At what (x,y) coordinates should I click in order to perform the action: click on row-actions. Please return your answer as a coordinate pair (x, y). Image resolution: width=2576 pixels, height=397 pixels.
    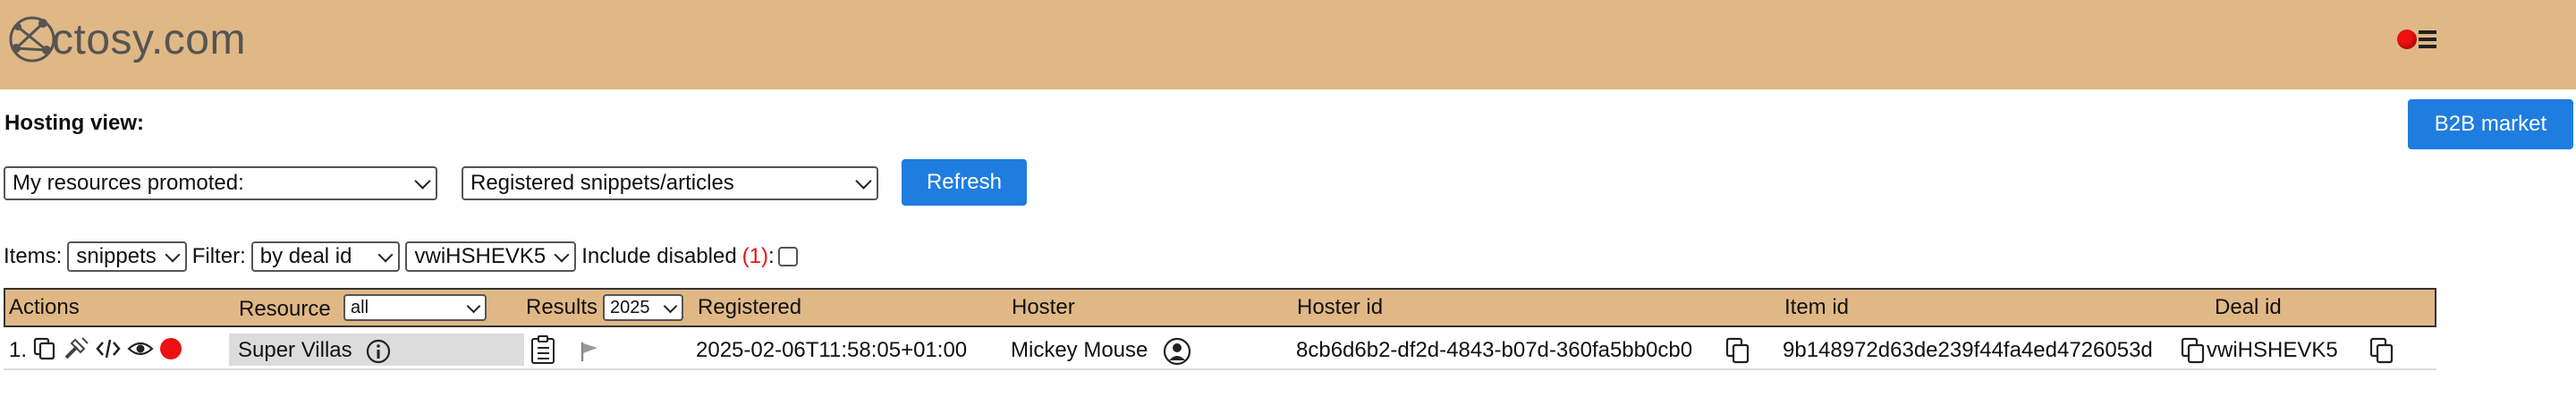
    Looking at the image, I should click on (107, 348).